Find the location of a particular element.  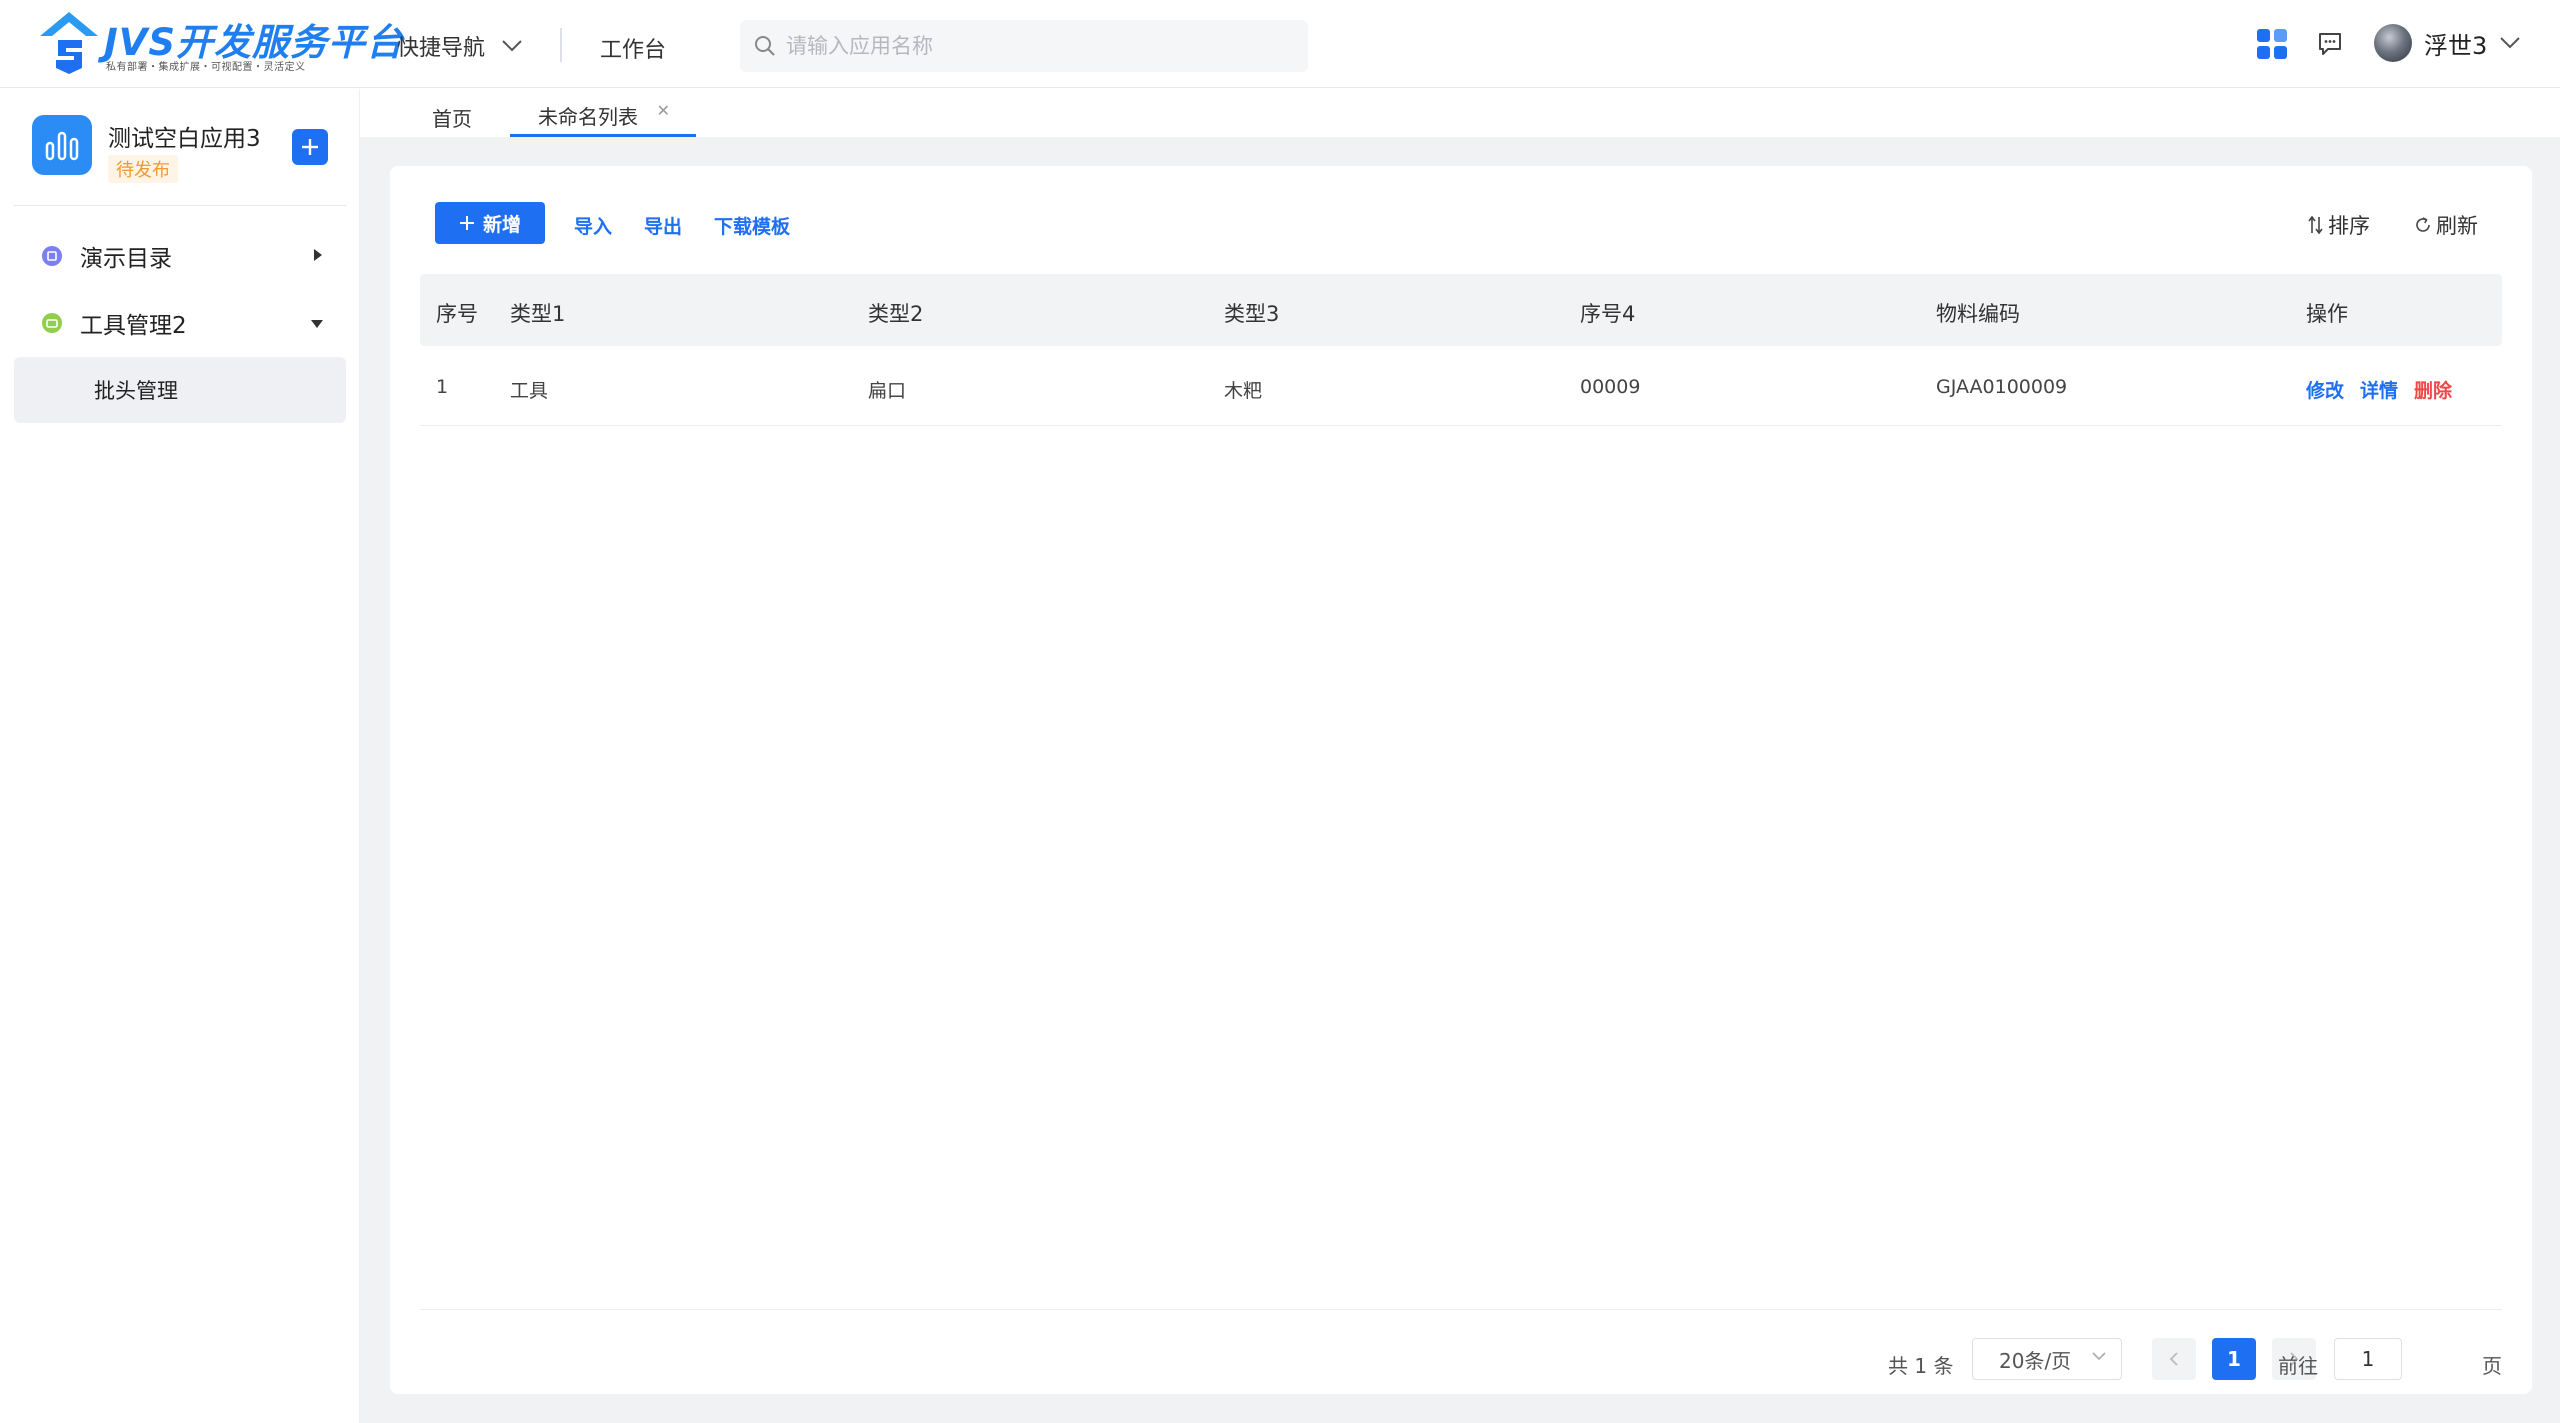

page-size-value: 20条/页 is located at coordinates (2035, 1360).